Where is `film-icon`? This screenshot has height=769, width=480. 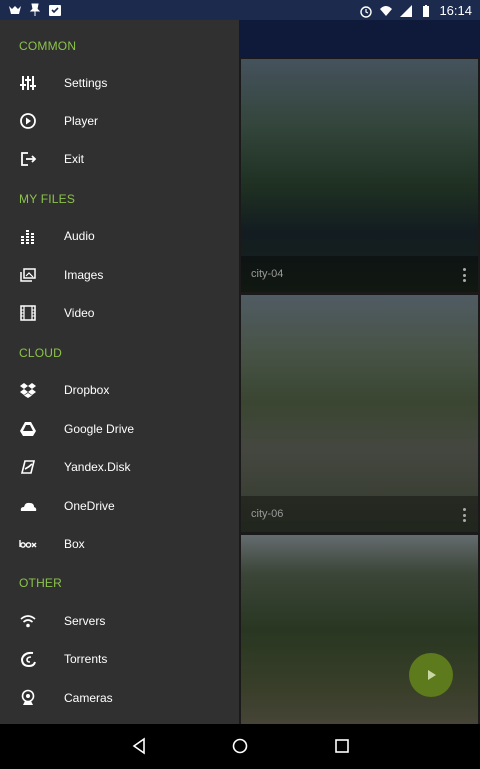
film-icon is located at coordinates (28, 313).